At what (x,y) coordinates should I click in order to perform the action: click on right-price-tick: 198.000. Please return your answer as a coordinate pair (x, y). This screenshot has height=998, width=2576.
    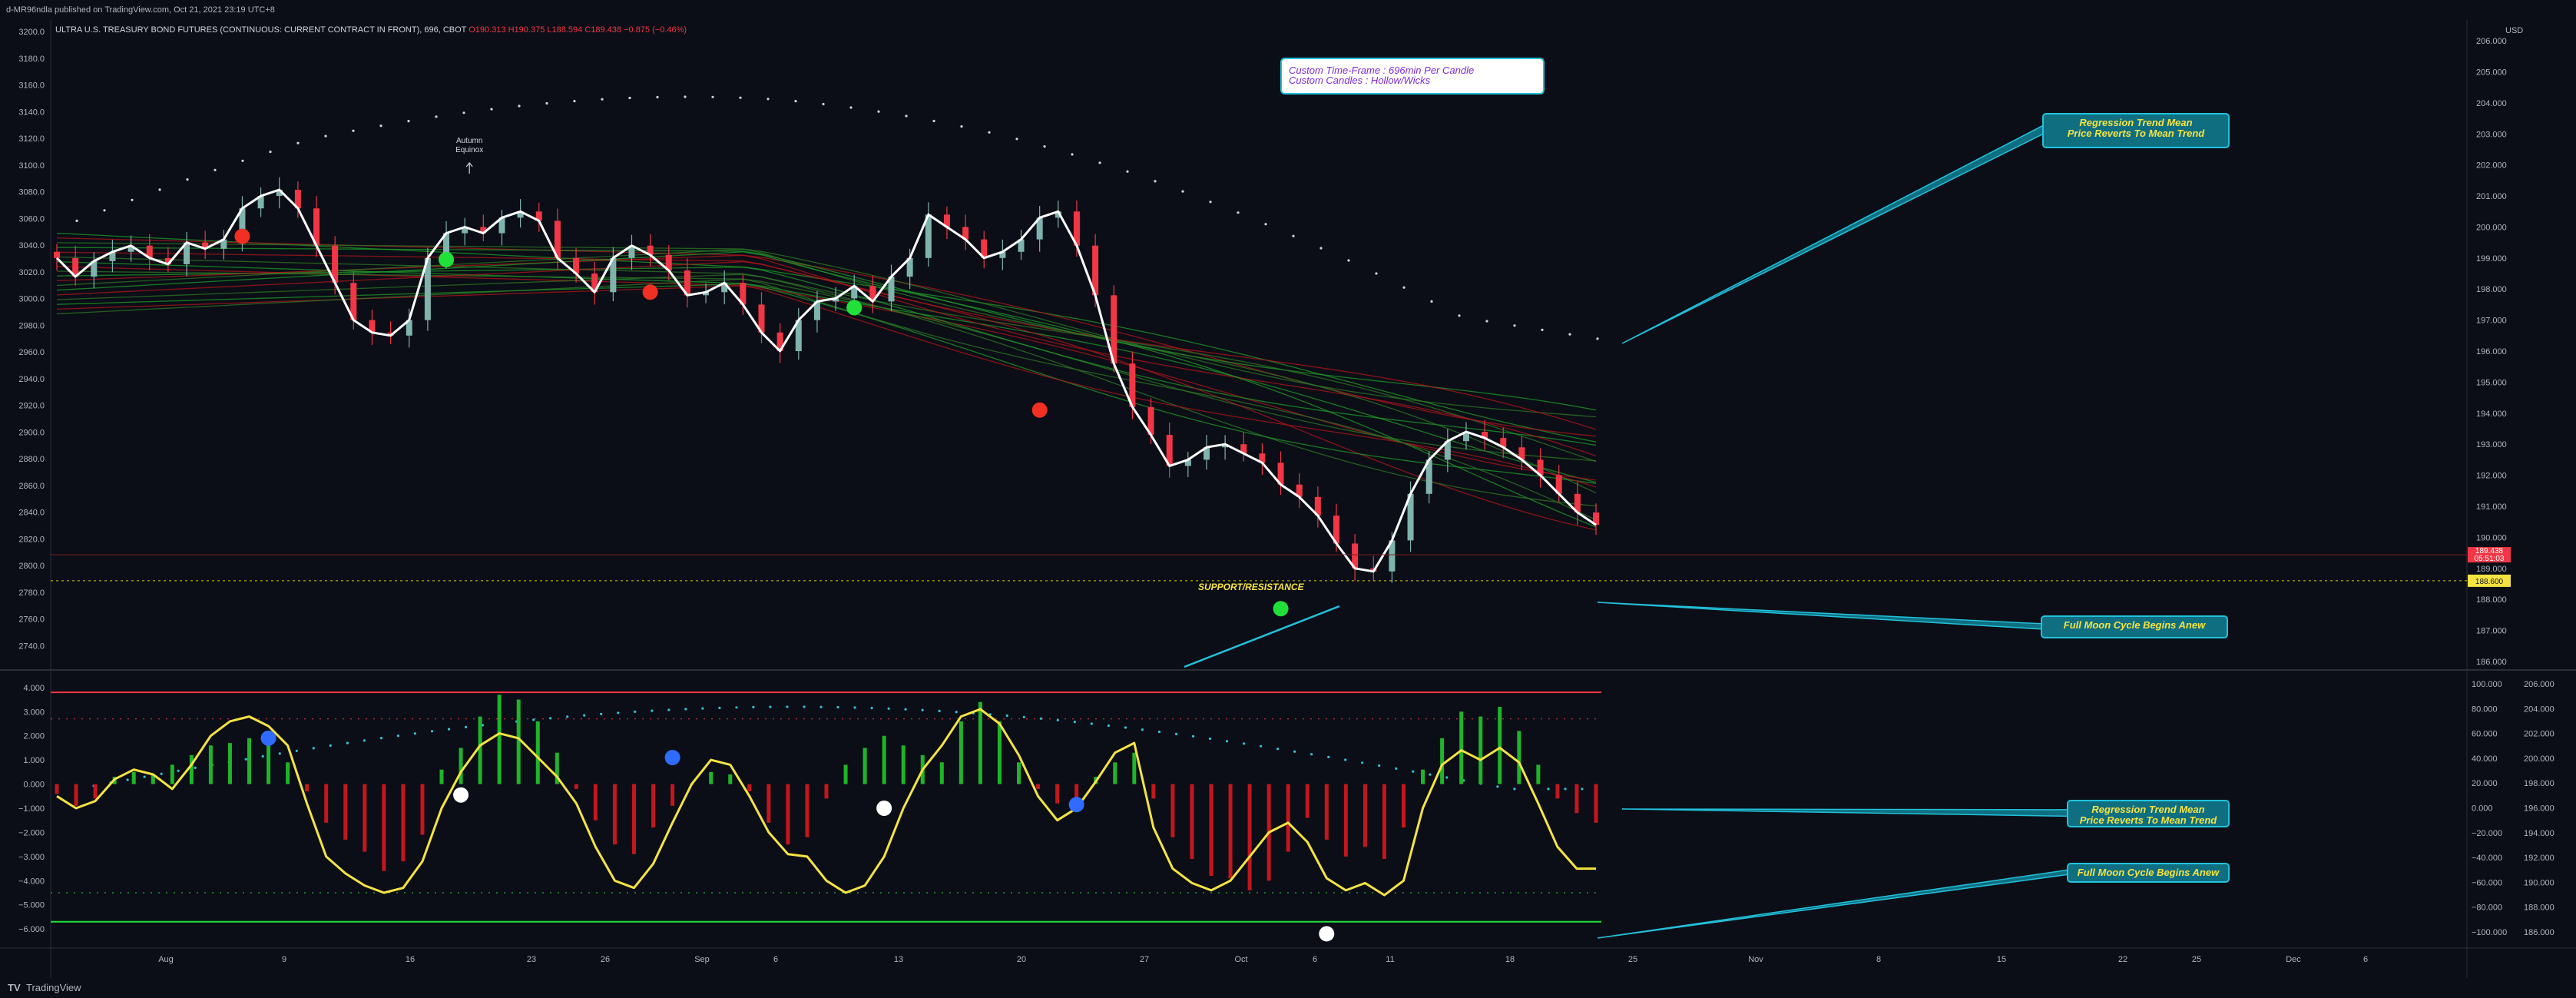
    Looking at the image, I should click on (2491, 289).